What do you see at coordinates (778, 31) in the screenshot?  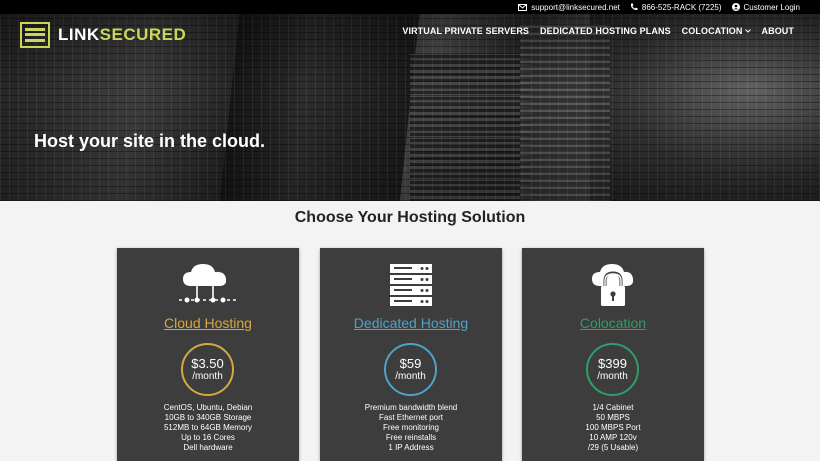 I see `nav-about: ABOUT` at bounding box center [778, 31].